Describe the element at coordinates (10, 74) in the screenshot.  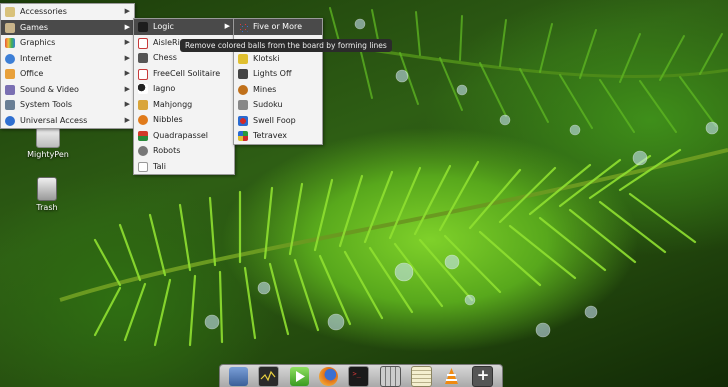
I see `office-icon` at that location.